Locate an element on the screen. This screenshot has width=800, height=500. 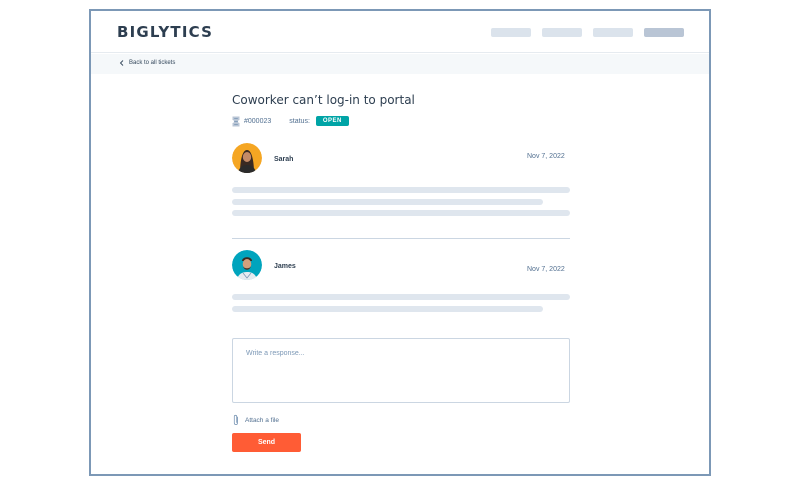
avatar-james is located at coordinates (247, 265).